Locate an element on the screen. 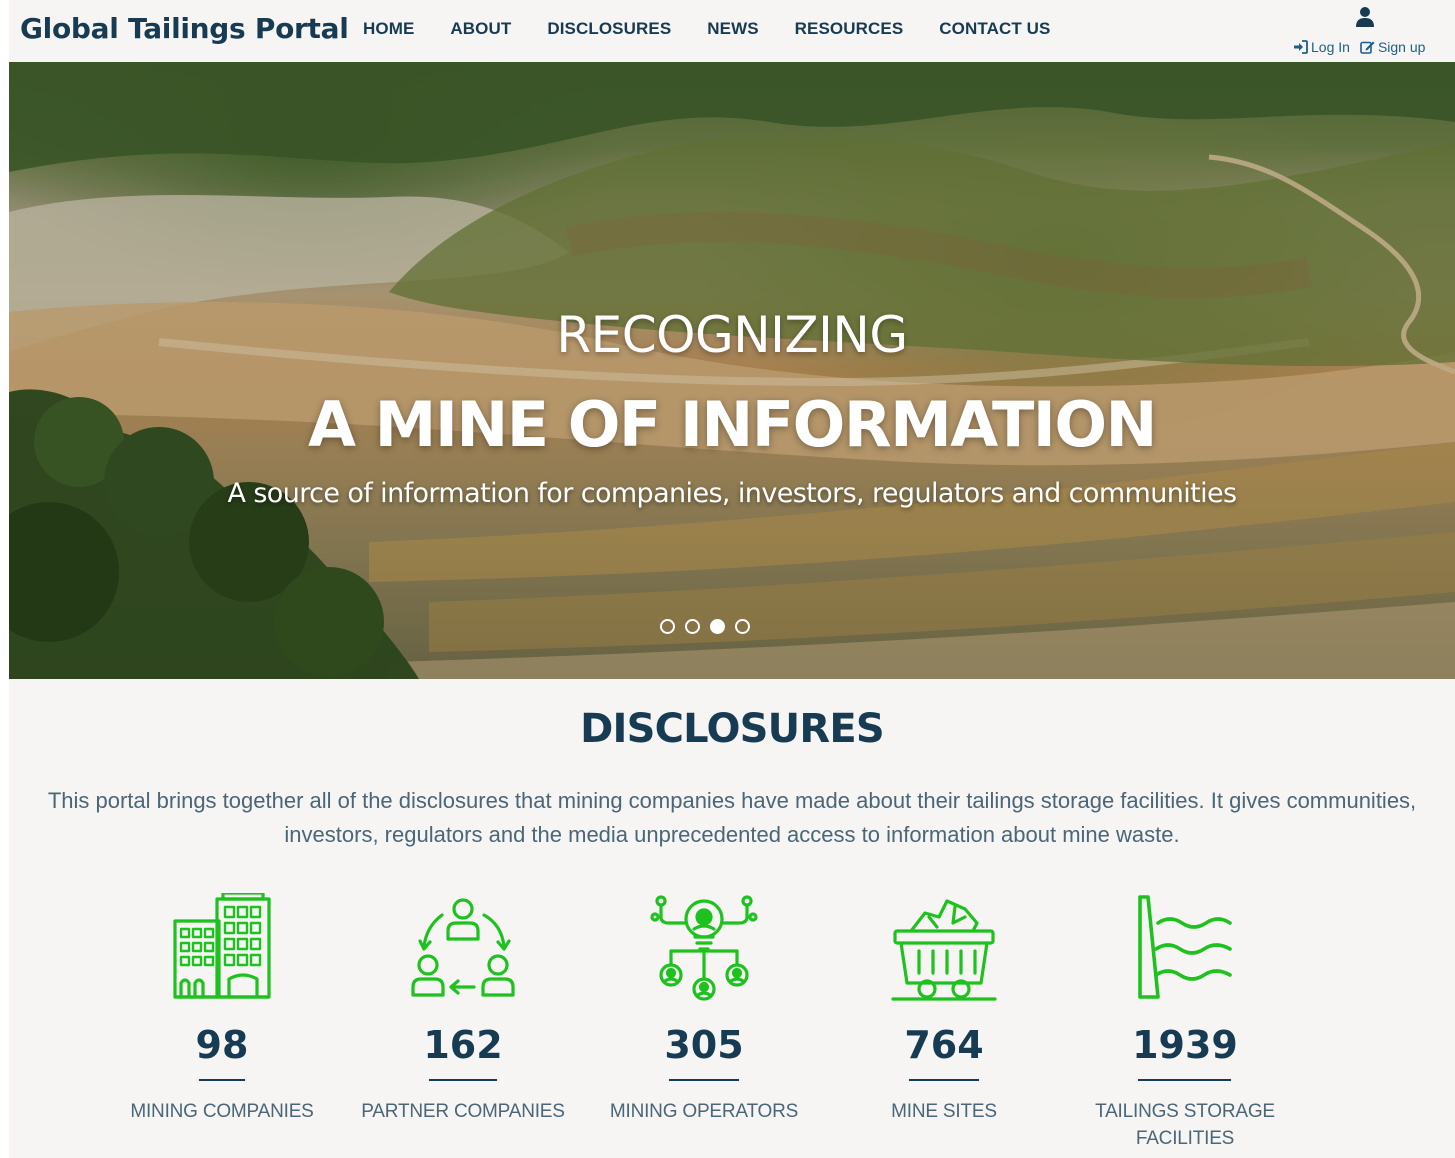  stat-label: TAILINGS STORAGE FACILITIES is located at coordinates (1185, 1125).